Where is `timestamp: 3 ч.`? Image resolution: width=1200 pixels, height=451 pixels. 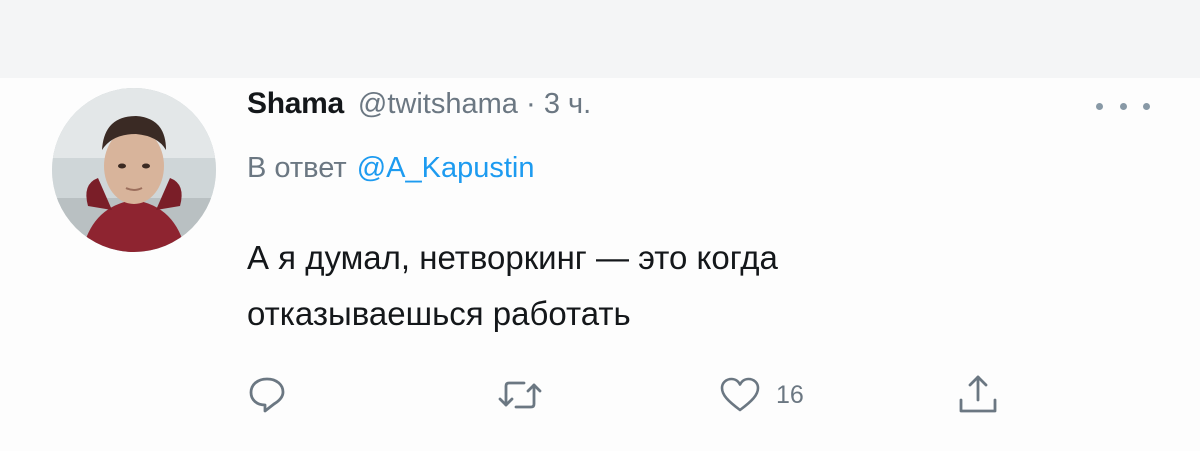 timestamp: 3 ч. is located at coordinates (567, 104).